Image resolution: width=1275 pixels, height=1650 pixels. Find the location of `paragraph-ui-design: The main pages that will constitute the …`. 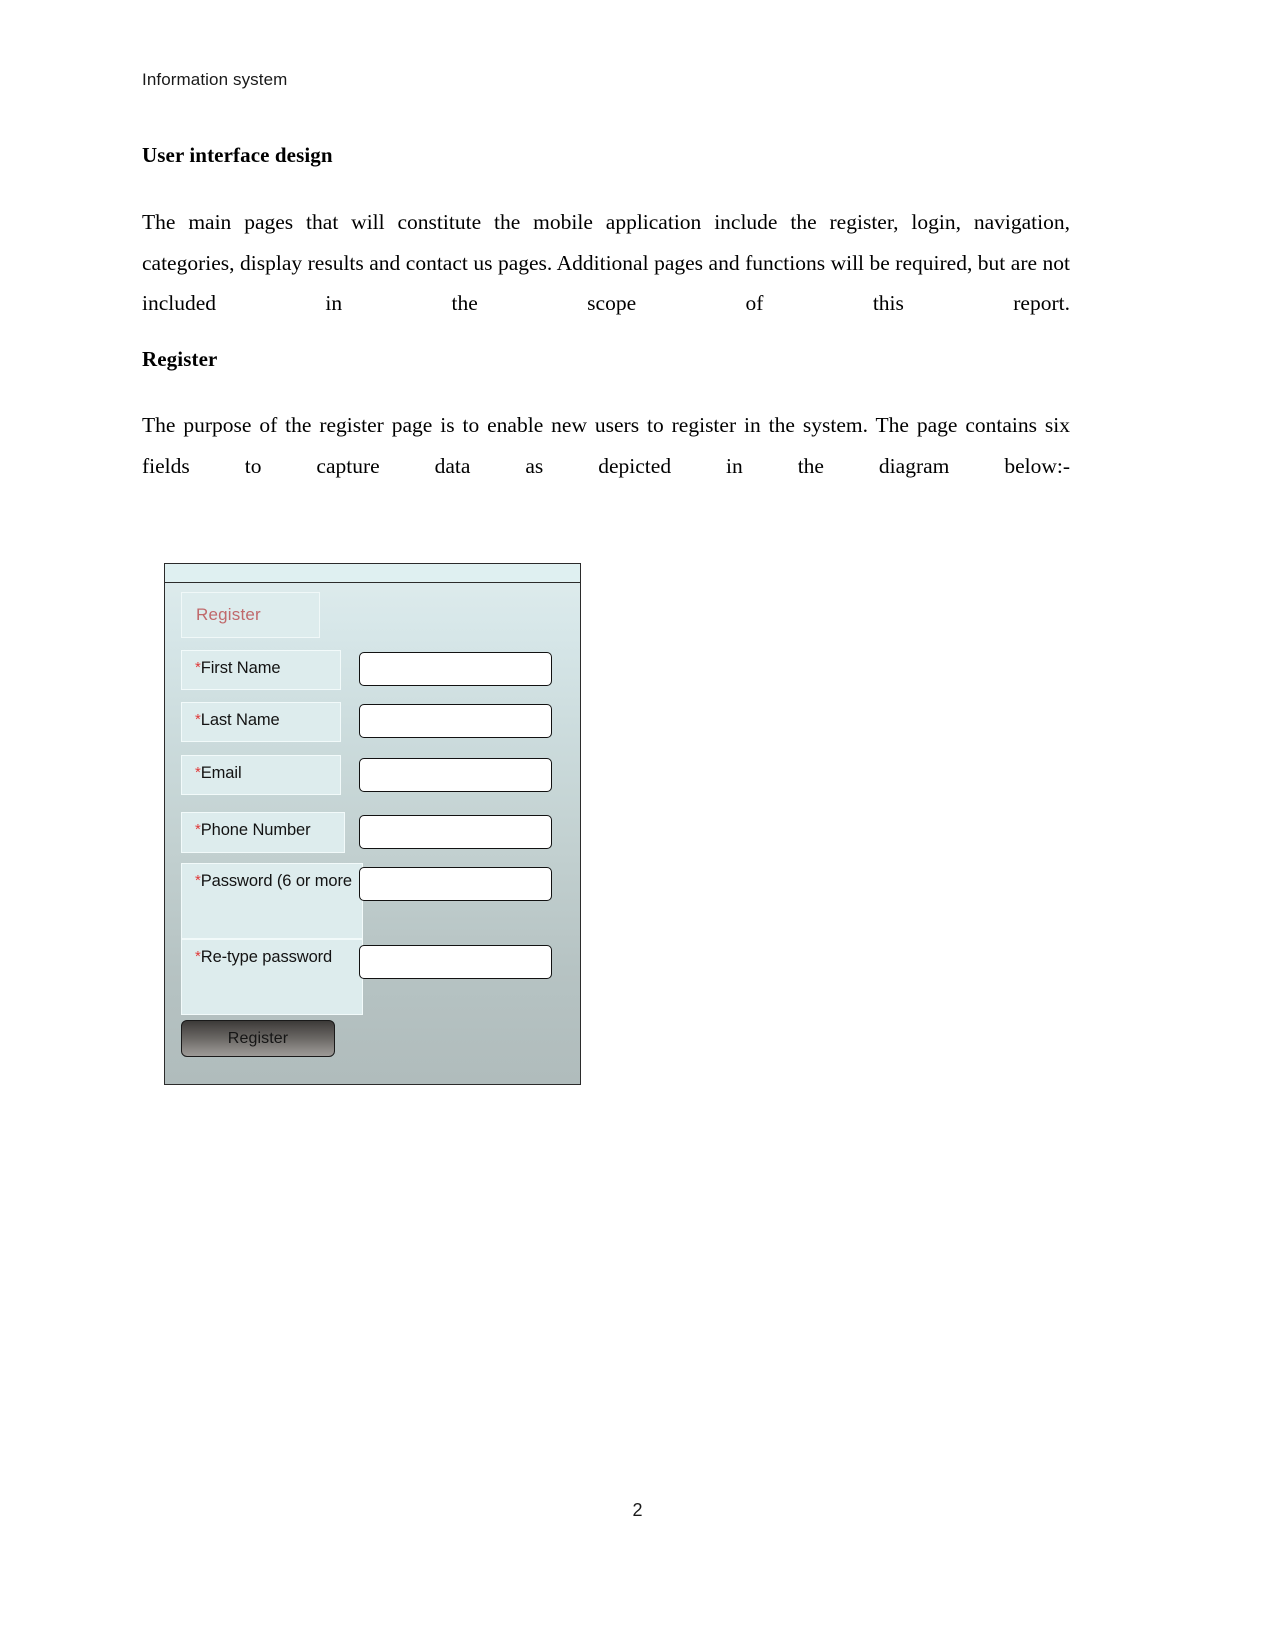

paragraph-ui-design: The main pages that will constitute the … is located at coordinates (606, 283).